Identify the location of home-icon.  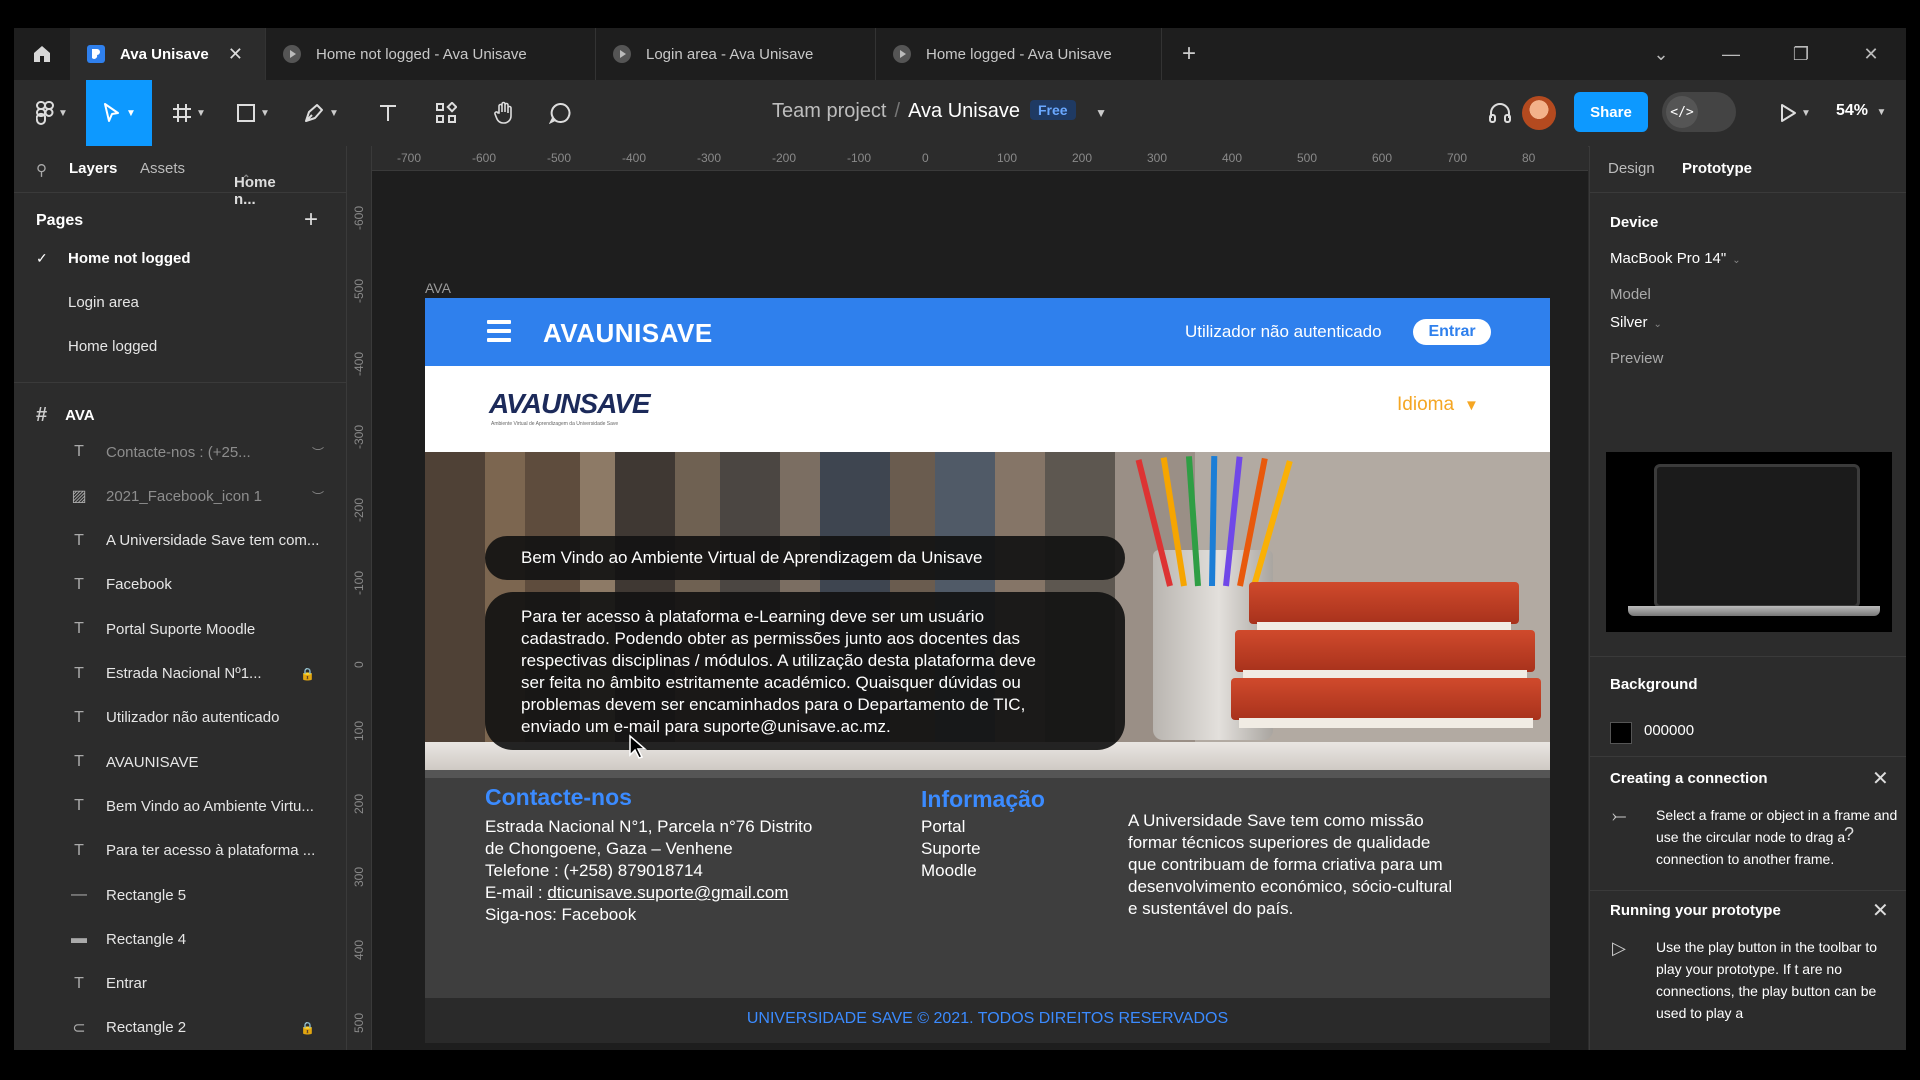
(42, 54).